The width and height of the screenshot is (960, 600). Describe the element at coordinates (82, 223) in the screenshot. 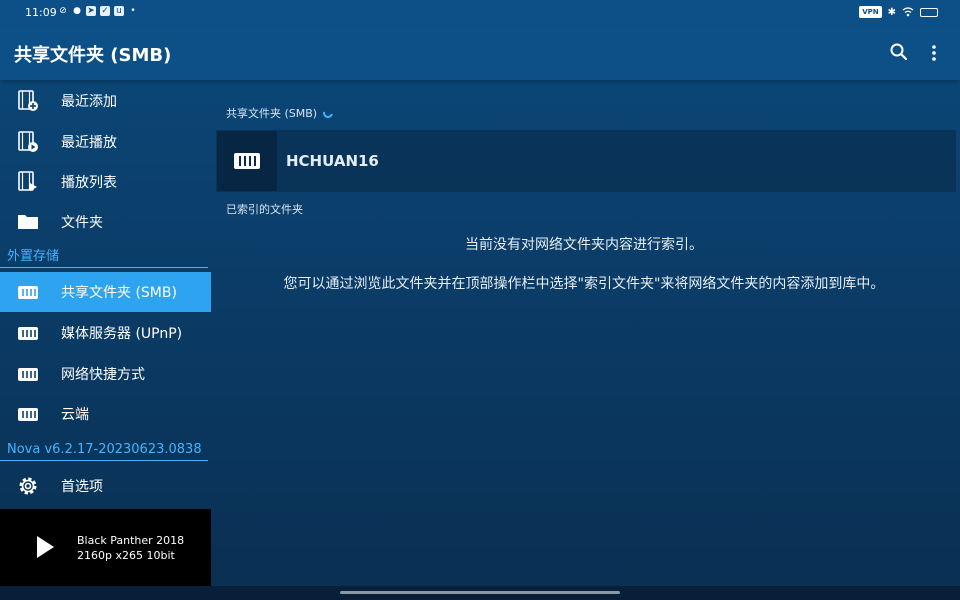

I see `sidebar-item-label: 文件夹` at that location.